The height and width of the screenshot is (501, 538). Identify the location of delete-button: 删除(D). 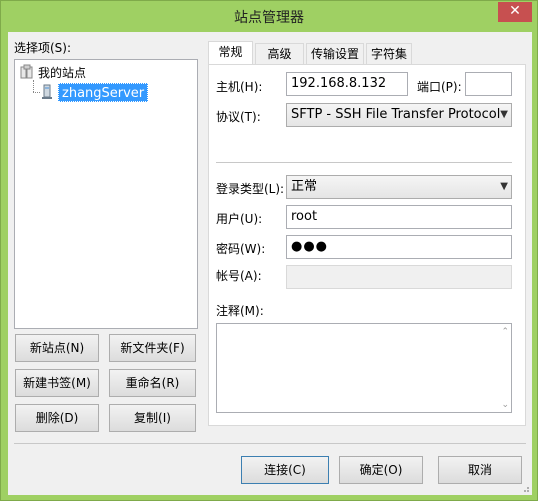
(57, 418).